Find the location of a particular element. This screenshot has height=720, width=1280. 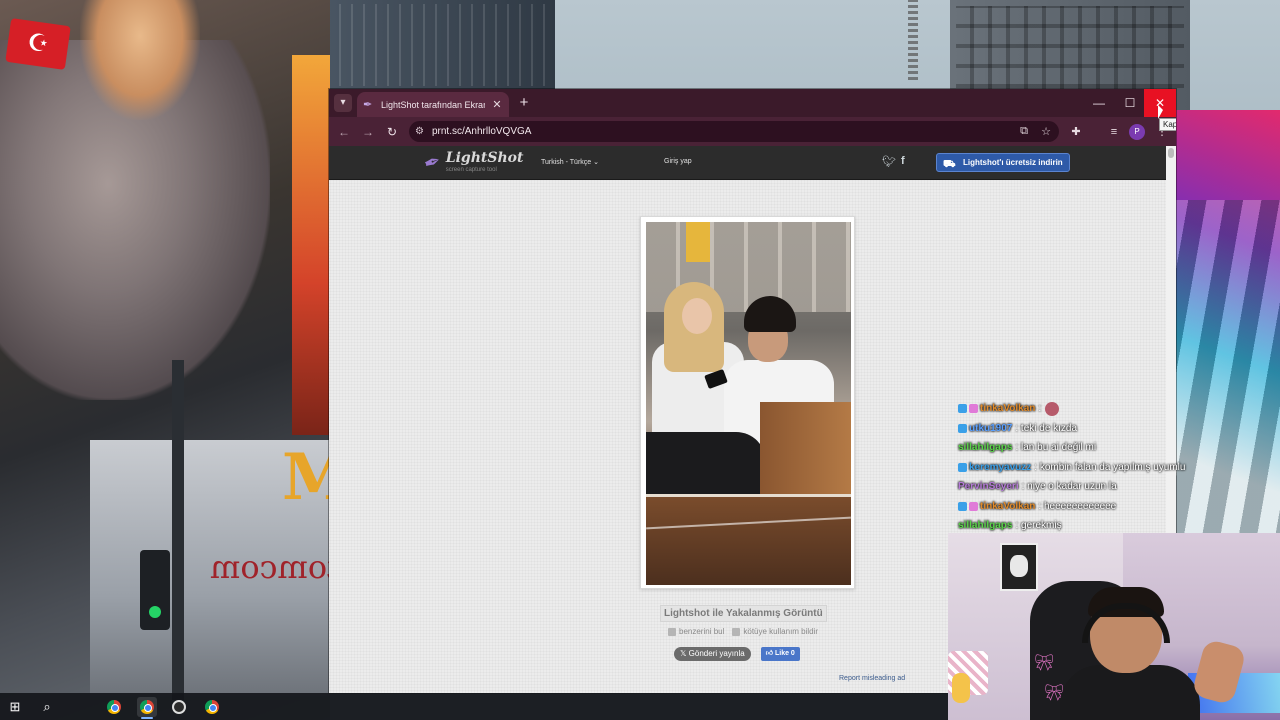

new-tab-button: + is located at coordinates (524, 103).